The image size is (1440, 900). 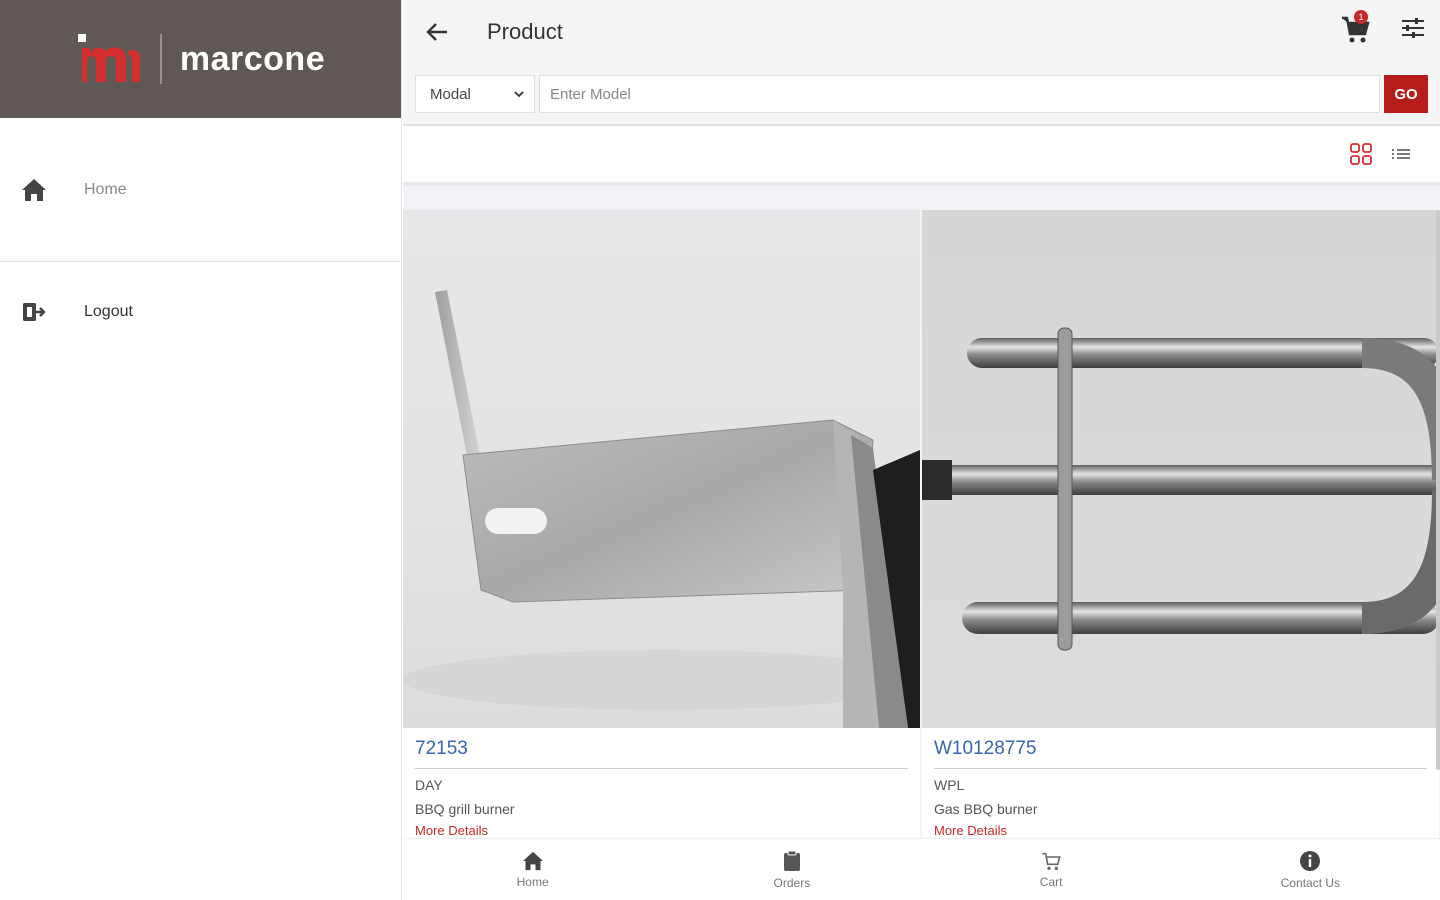 What do you see at coordinates (791, 860) in the screenshot?
I see `clipboard-icon` at bounding box center [791, 860].